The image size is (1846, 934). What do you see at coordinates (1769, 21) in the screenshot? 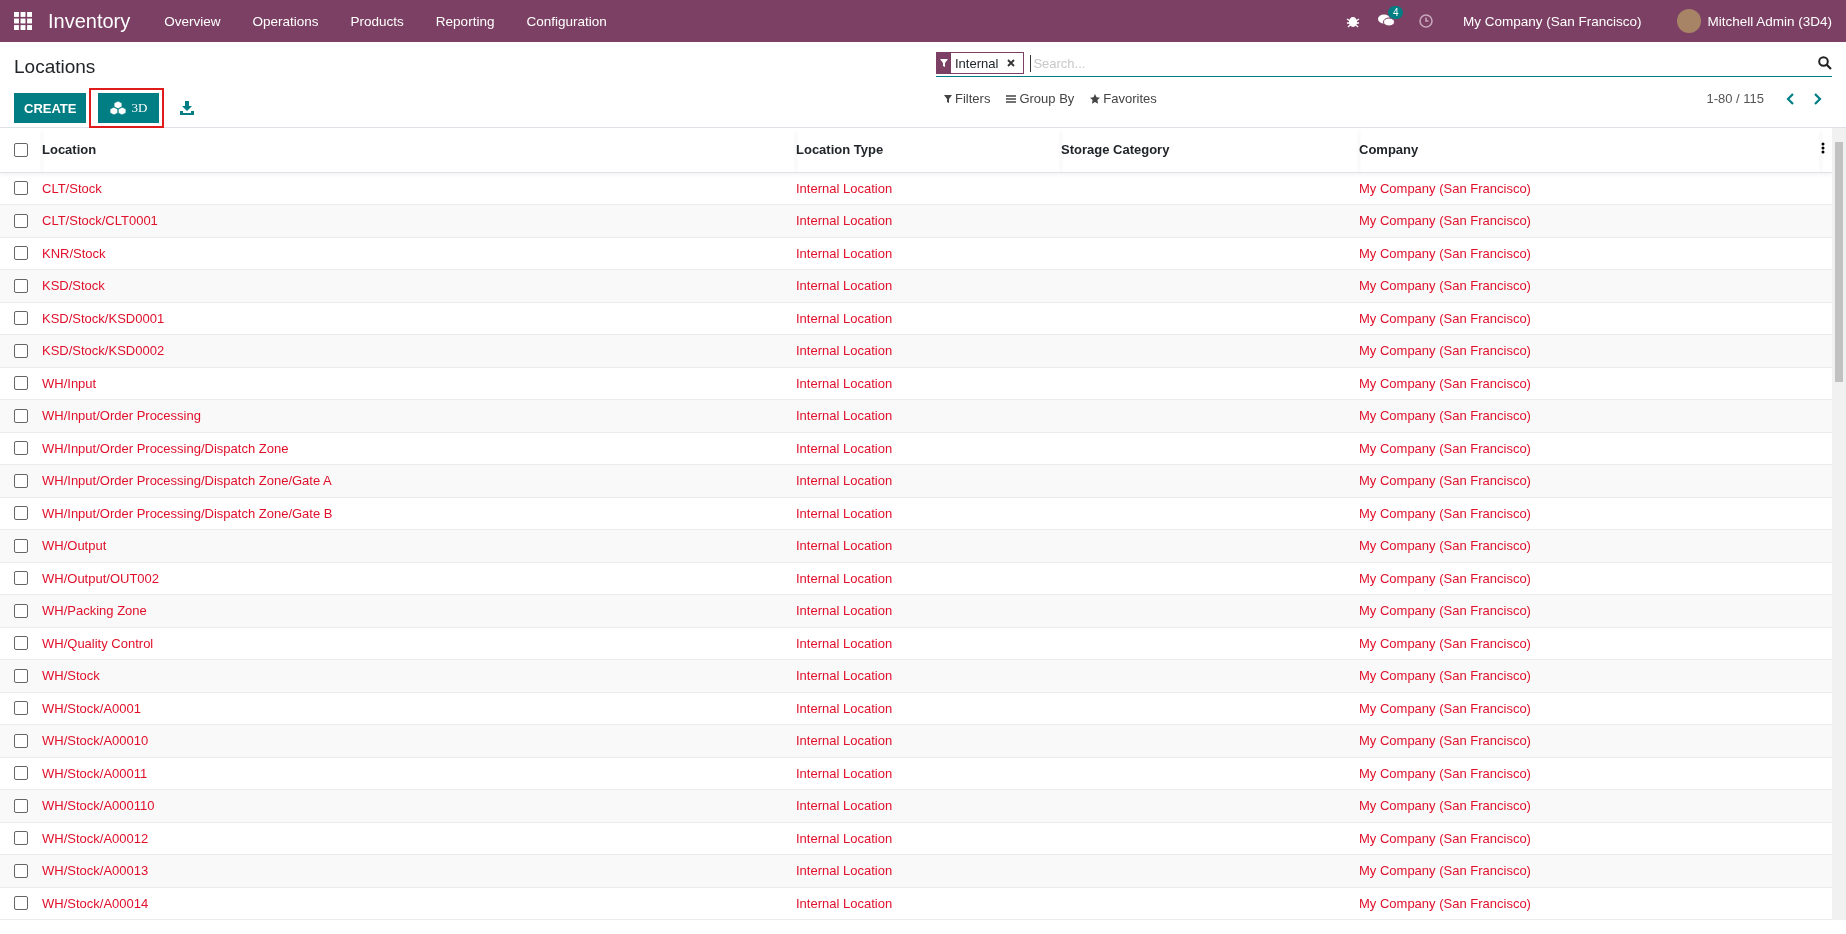
I see `user-menu: Mitchell Admin (3D4)` at bounding box center [1769, 21].